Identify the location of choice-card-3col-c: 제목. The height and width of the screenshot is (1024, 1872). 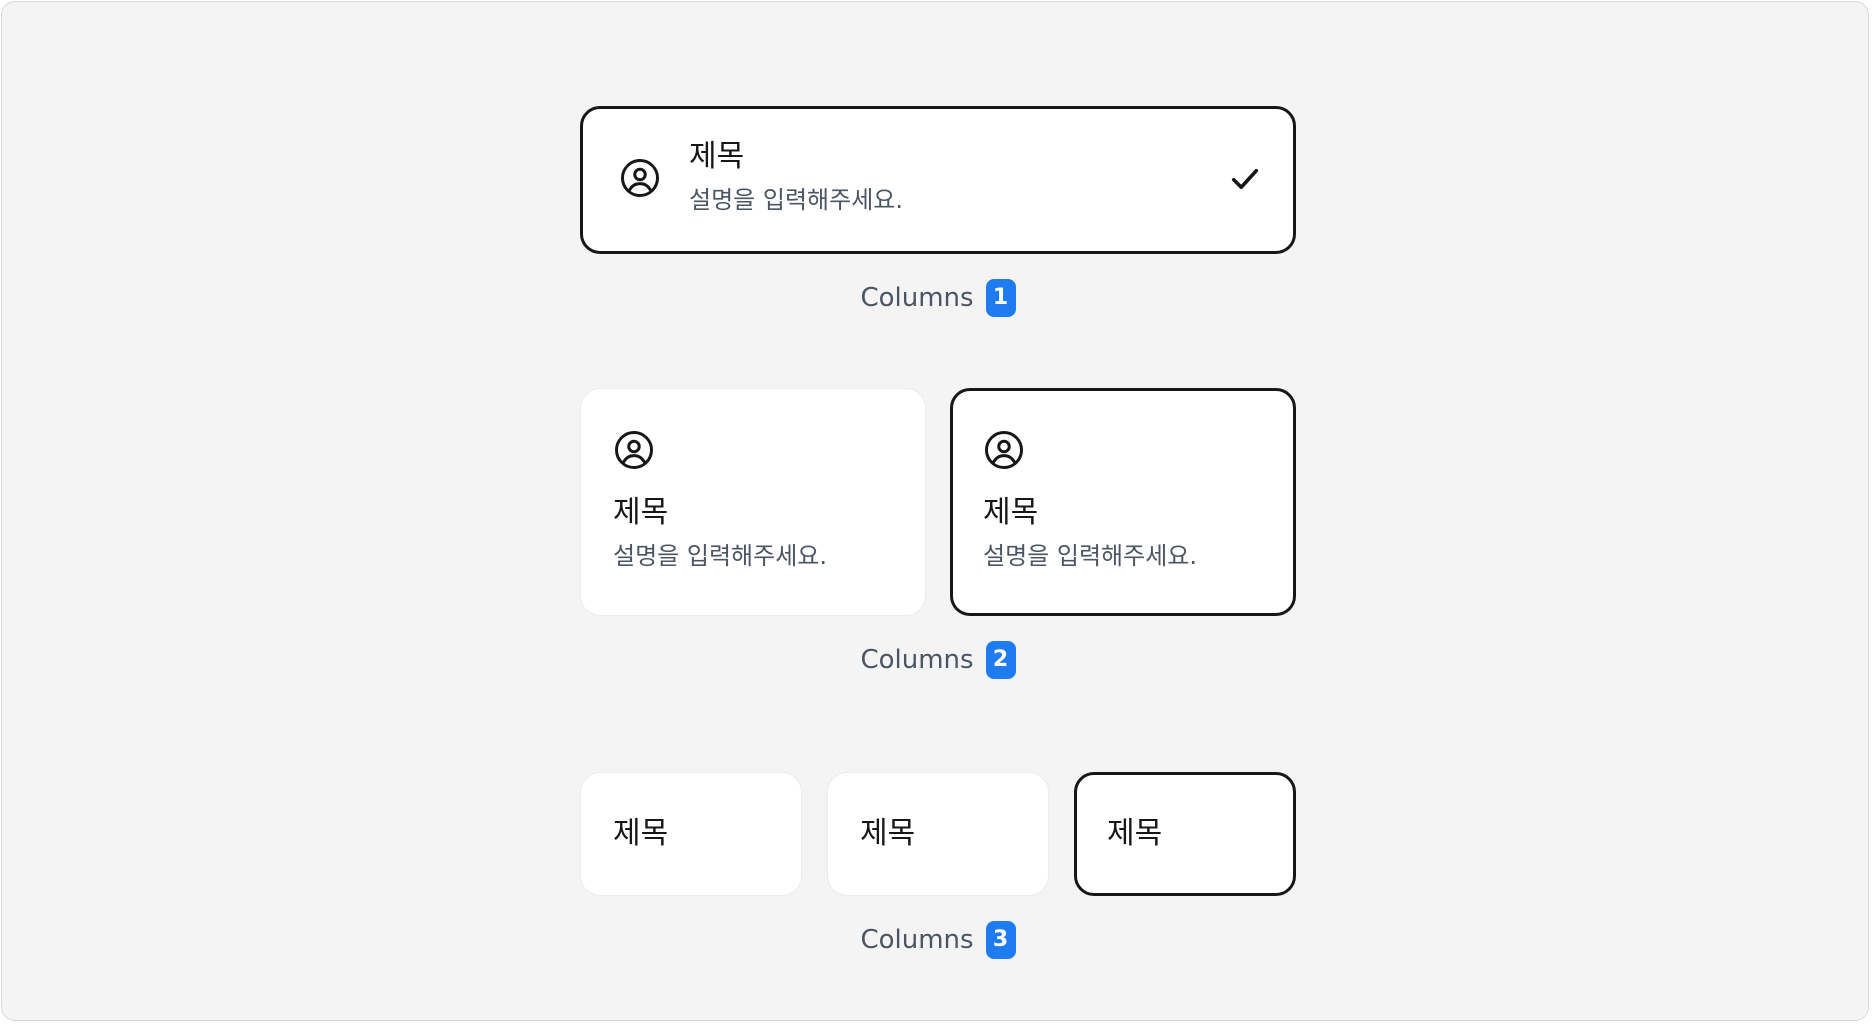
(1185, 834).